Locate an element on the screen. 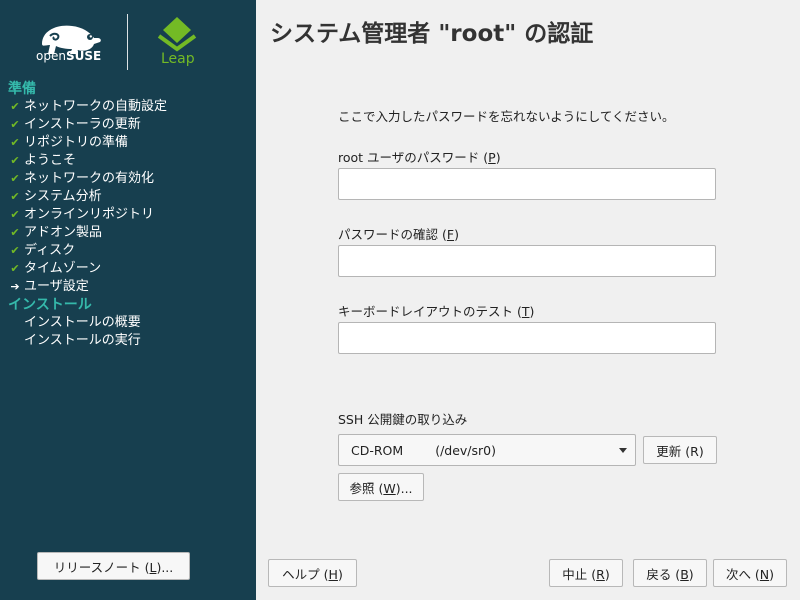 Image resolution: width=800 pixels, height=600 pixels. step-addon-products: ✔ アドオン製品 is located at coordinates (132, 233).